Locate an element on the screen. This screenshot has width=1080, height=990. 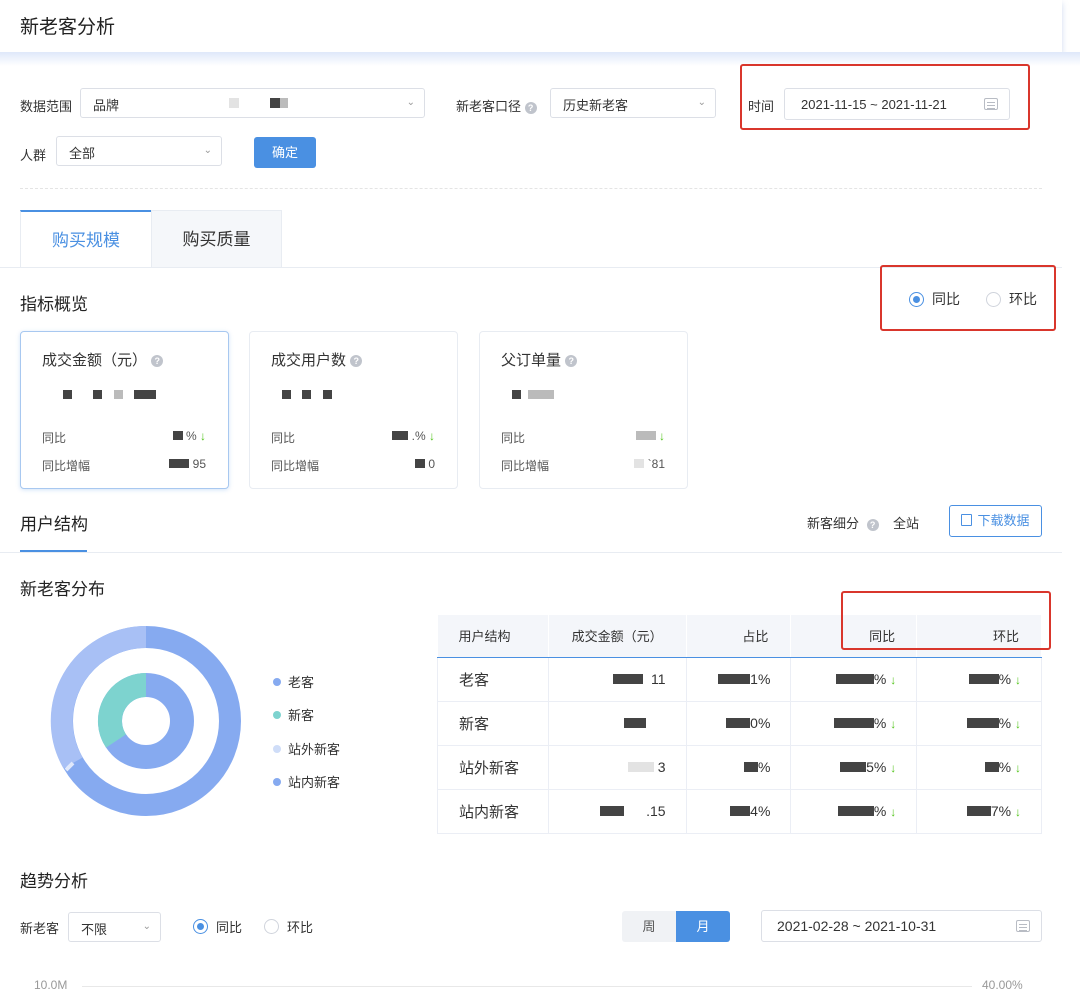
trend-date-picker: 2021-02-28 ~ 2021-10-31 is located at coordinates (901, 926).